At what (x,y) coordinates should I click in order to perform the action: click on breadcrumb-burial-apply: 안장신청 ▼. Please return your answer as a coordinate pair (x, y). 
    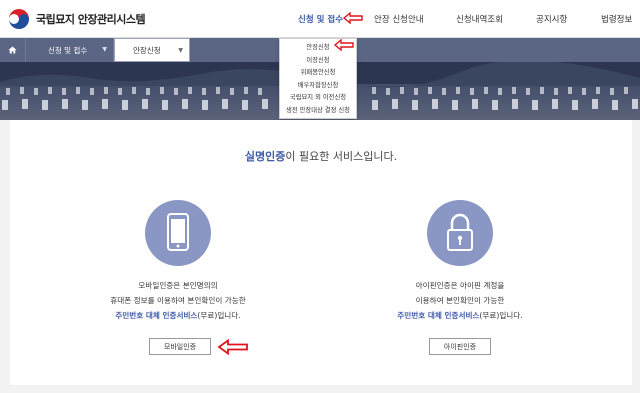
    Looking at the image, I should click on (152, 50).